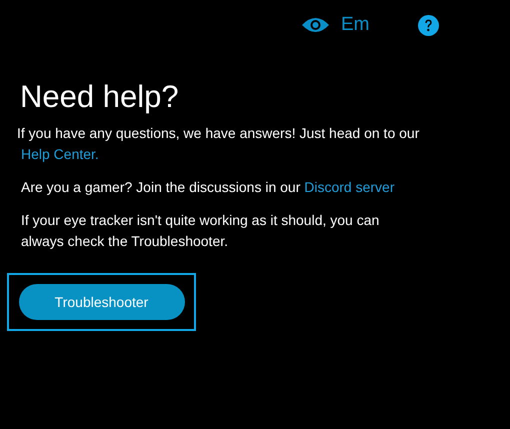 This screenshot has width=510, height=429. What do you see at coordinates (355, 25) in the screenshot?
I see `language-label: Em` at bounding box center [355, 25].